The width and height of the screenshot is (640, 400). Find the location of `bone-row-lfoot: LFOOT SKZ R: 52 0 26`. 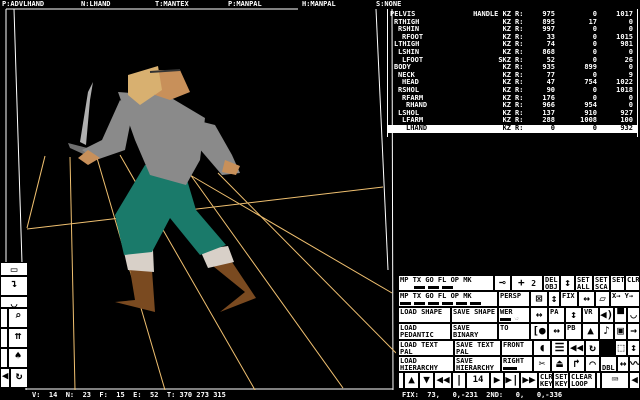

bone-row-lfoot: LFOOT SKZ R: 52 0 26 is located at coordinates (512, 60).